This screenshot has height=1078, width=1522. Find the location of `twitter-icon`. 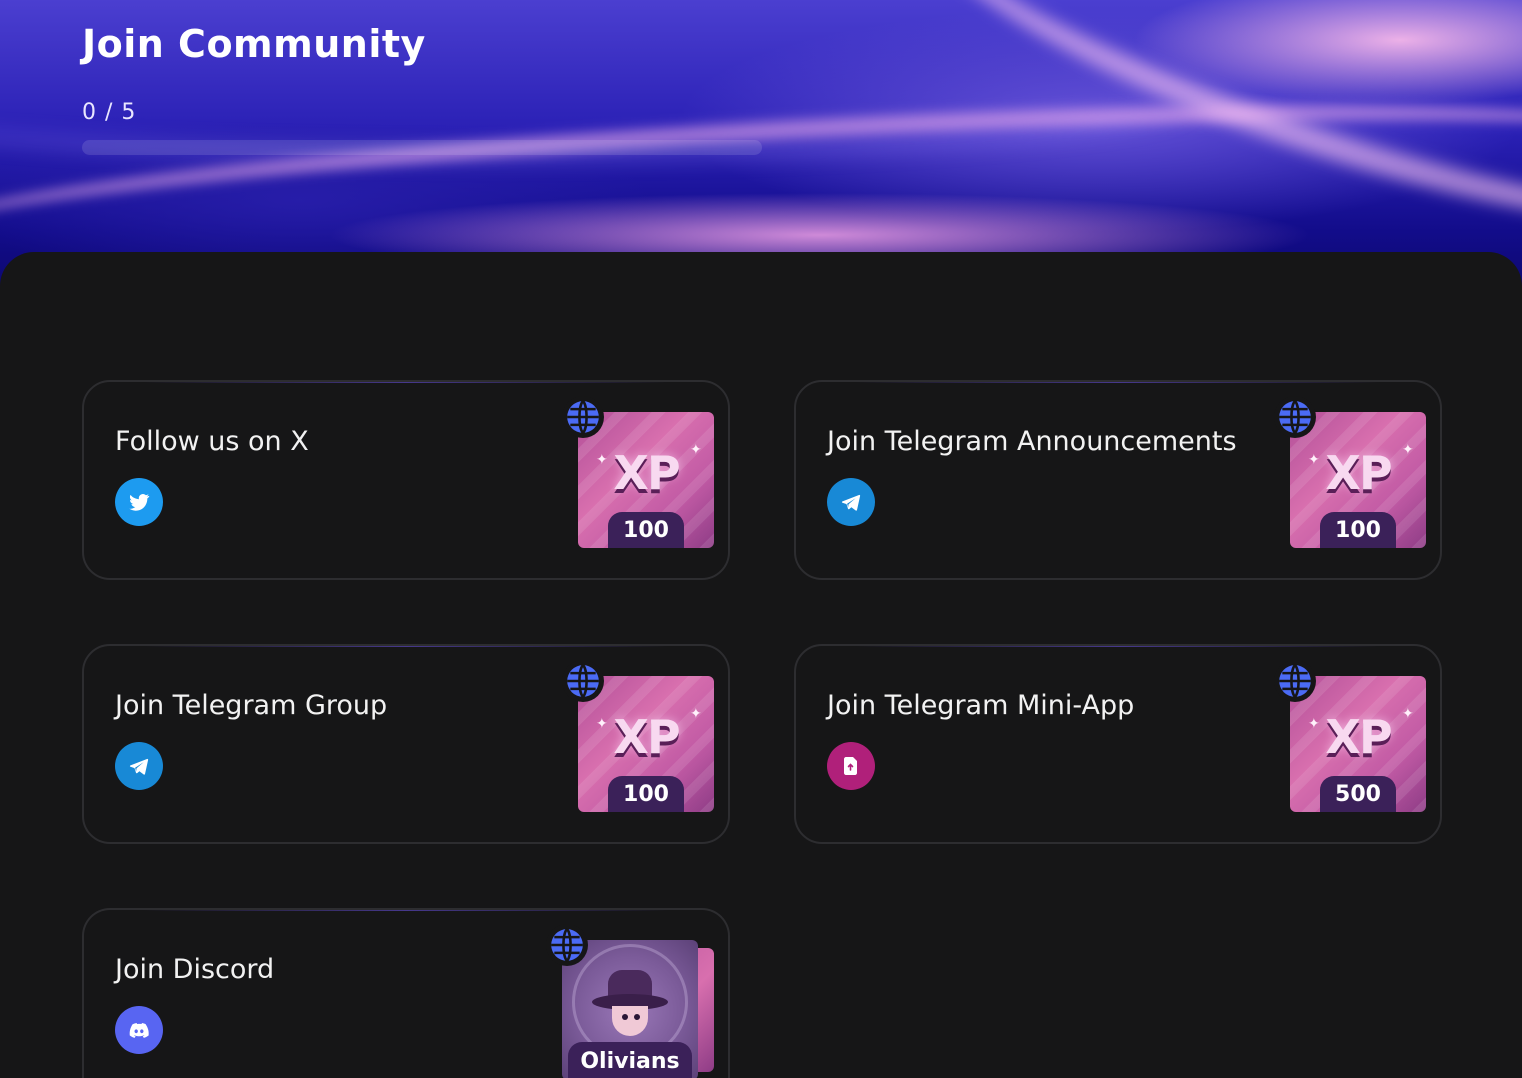

twitter-icon is located at coordinates (139, 502).